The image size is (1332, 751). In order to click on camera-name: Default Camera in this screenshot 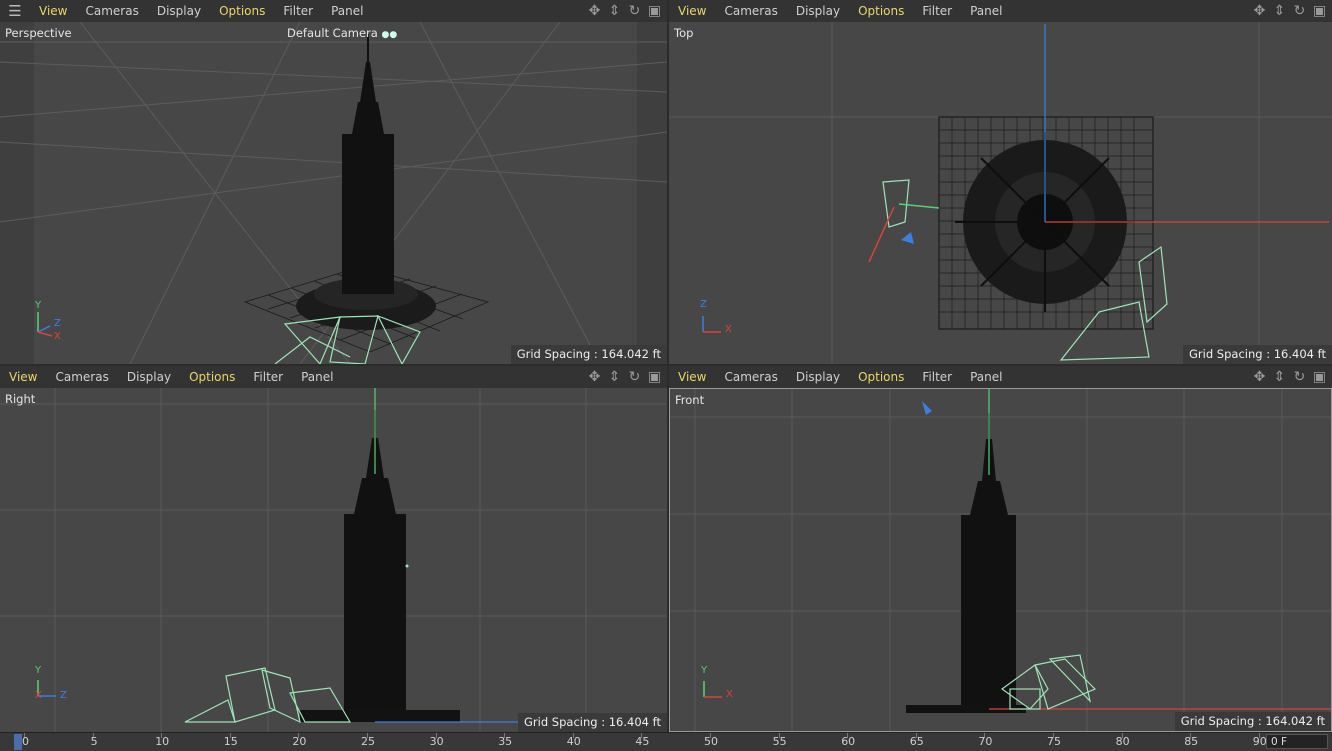, I will do `click(332, 33)`.